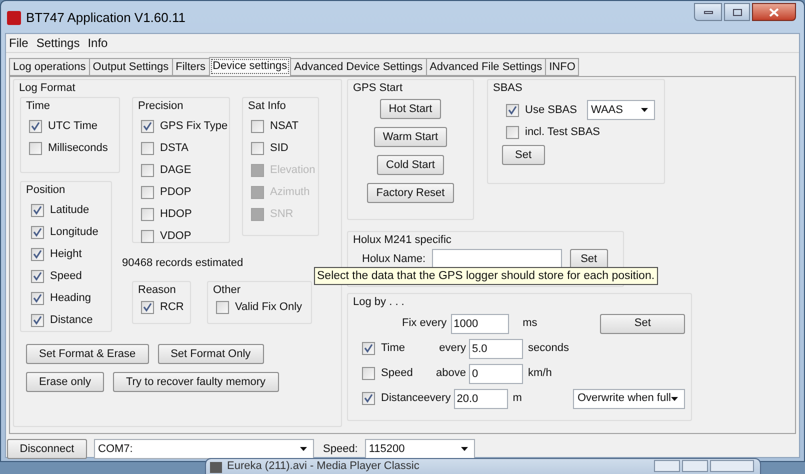 Image resolution: width=805 pixels, height=474 pixels. I want to click on button: Factory Reset, so click(410, 193).